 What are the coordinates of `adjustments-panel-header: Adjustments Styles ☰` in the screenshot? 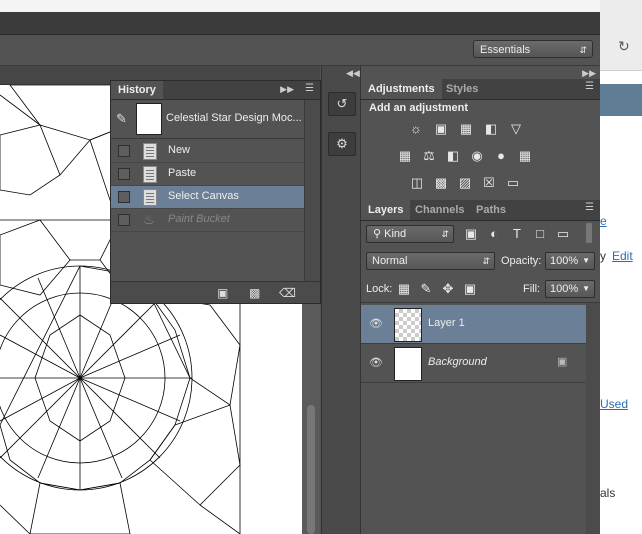 It's located at (480, 89).